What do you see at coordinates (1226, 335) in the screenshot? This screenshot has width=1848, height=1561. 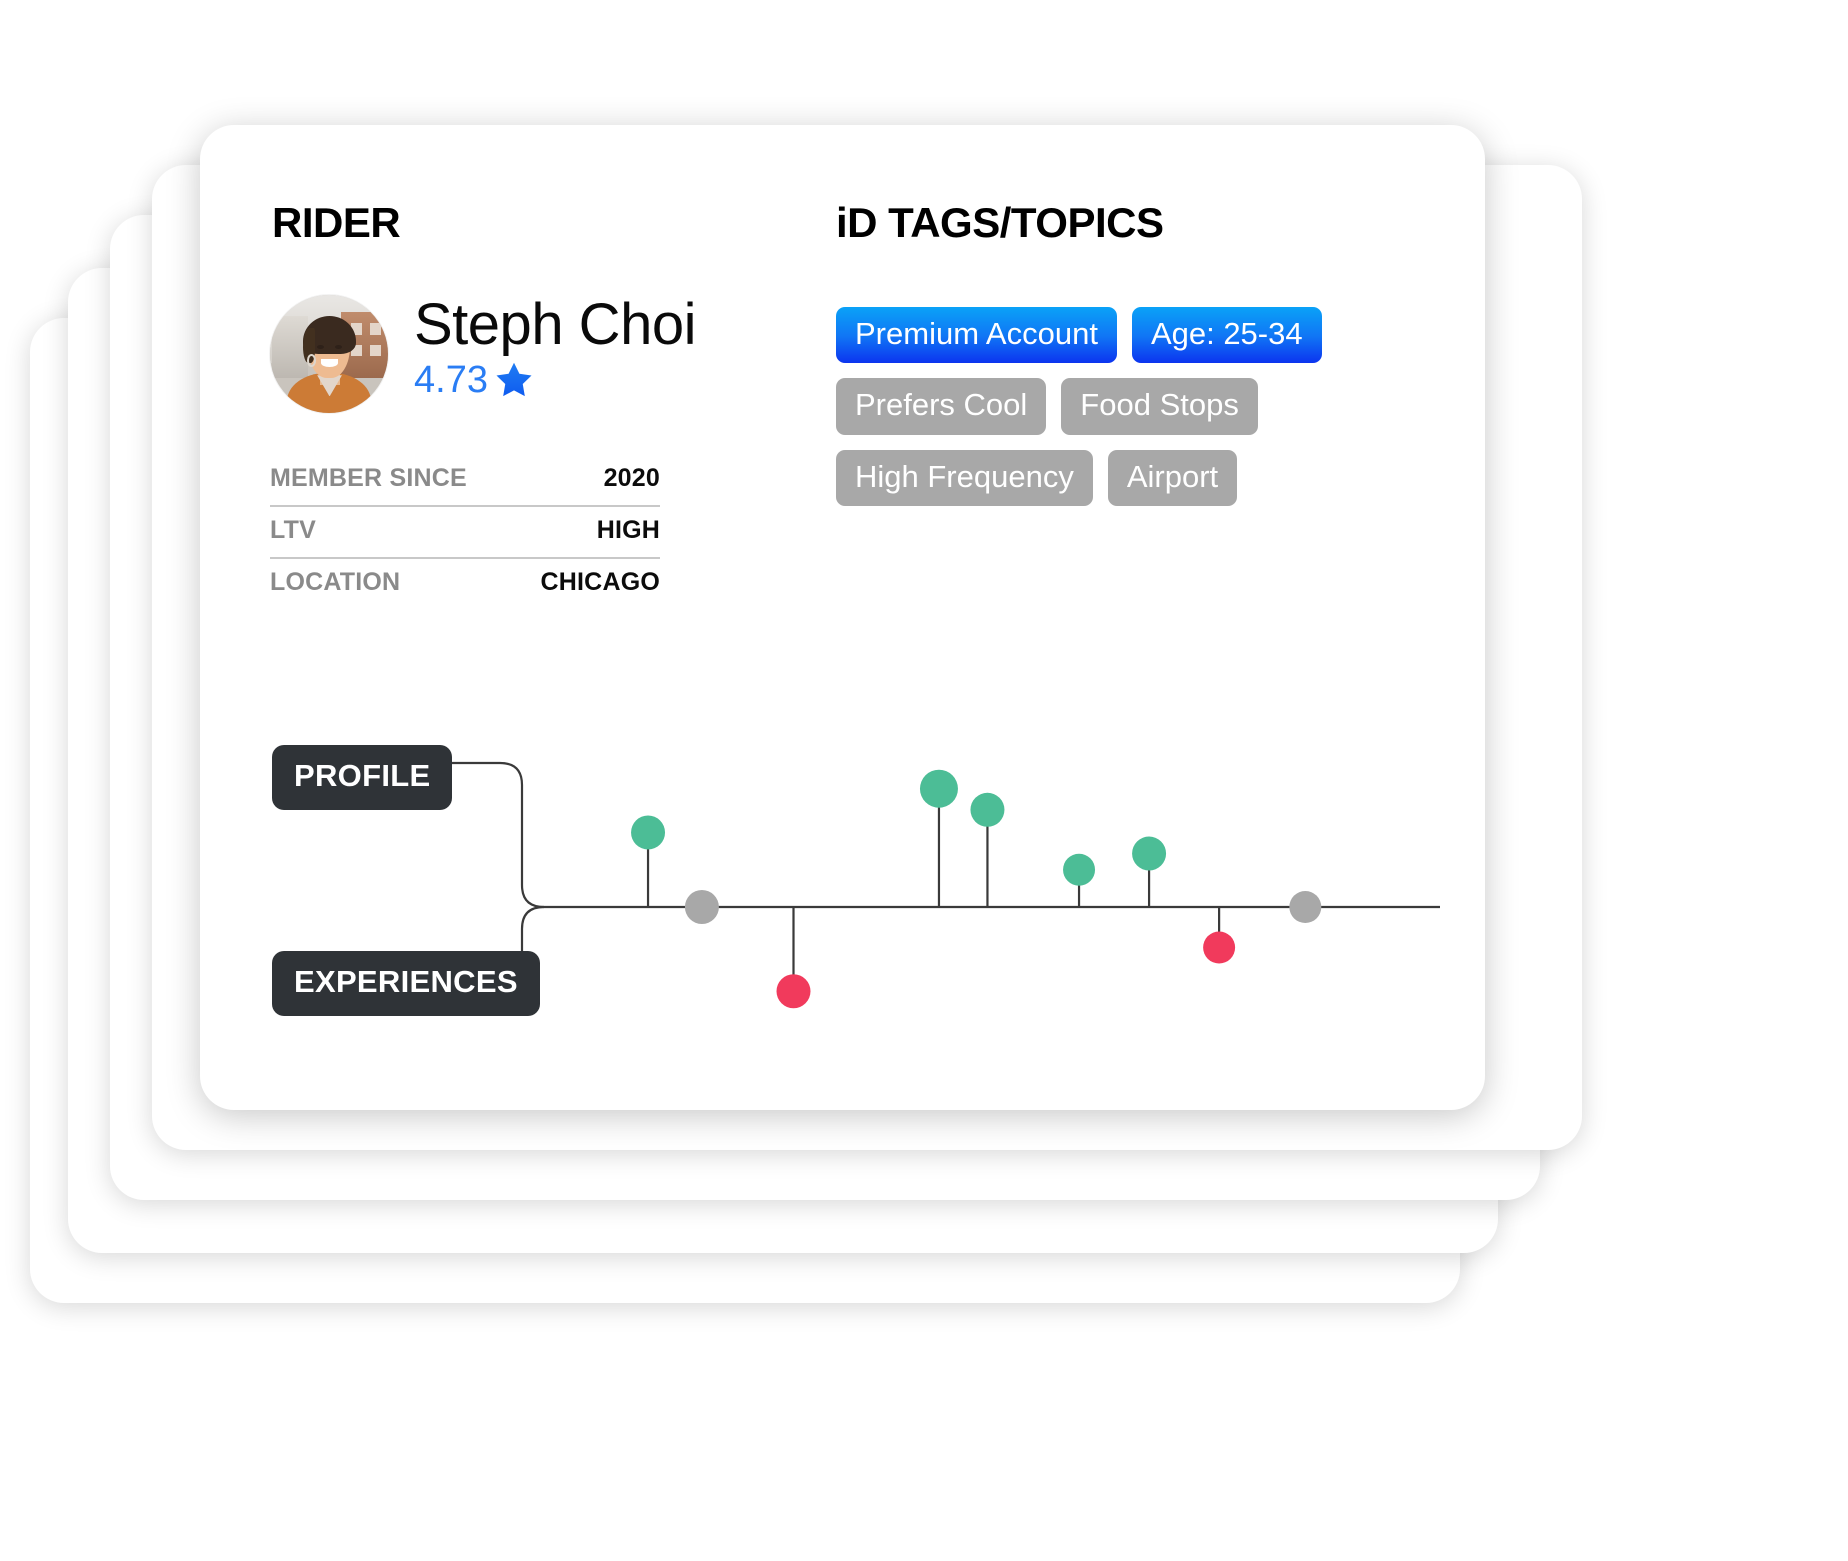 I see `tag-age-range: Age: 25-34` at bounding box center [1226, 335].